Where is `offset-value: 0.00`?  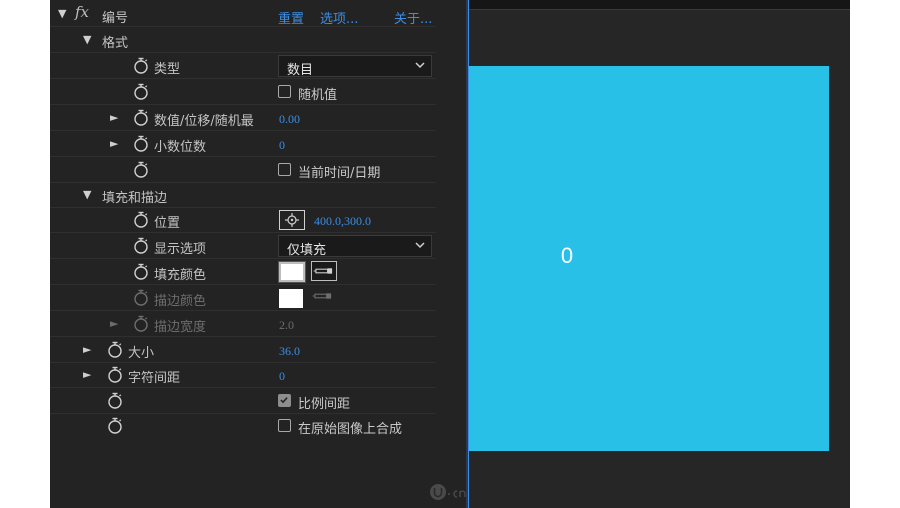 offset-value: 0.00 is located at coordinates (289, 119).